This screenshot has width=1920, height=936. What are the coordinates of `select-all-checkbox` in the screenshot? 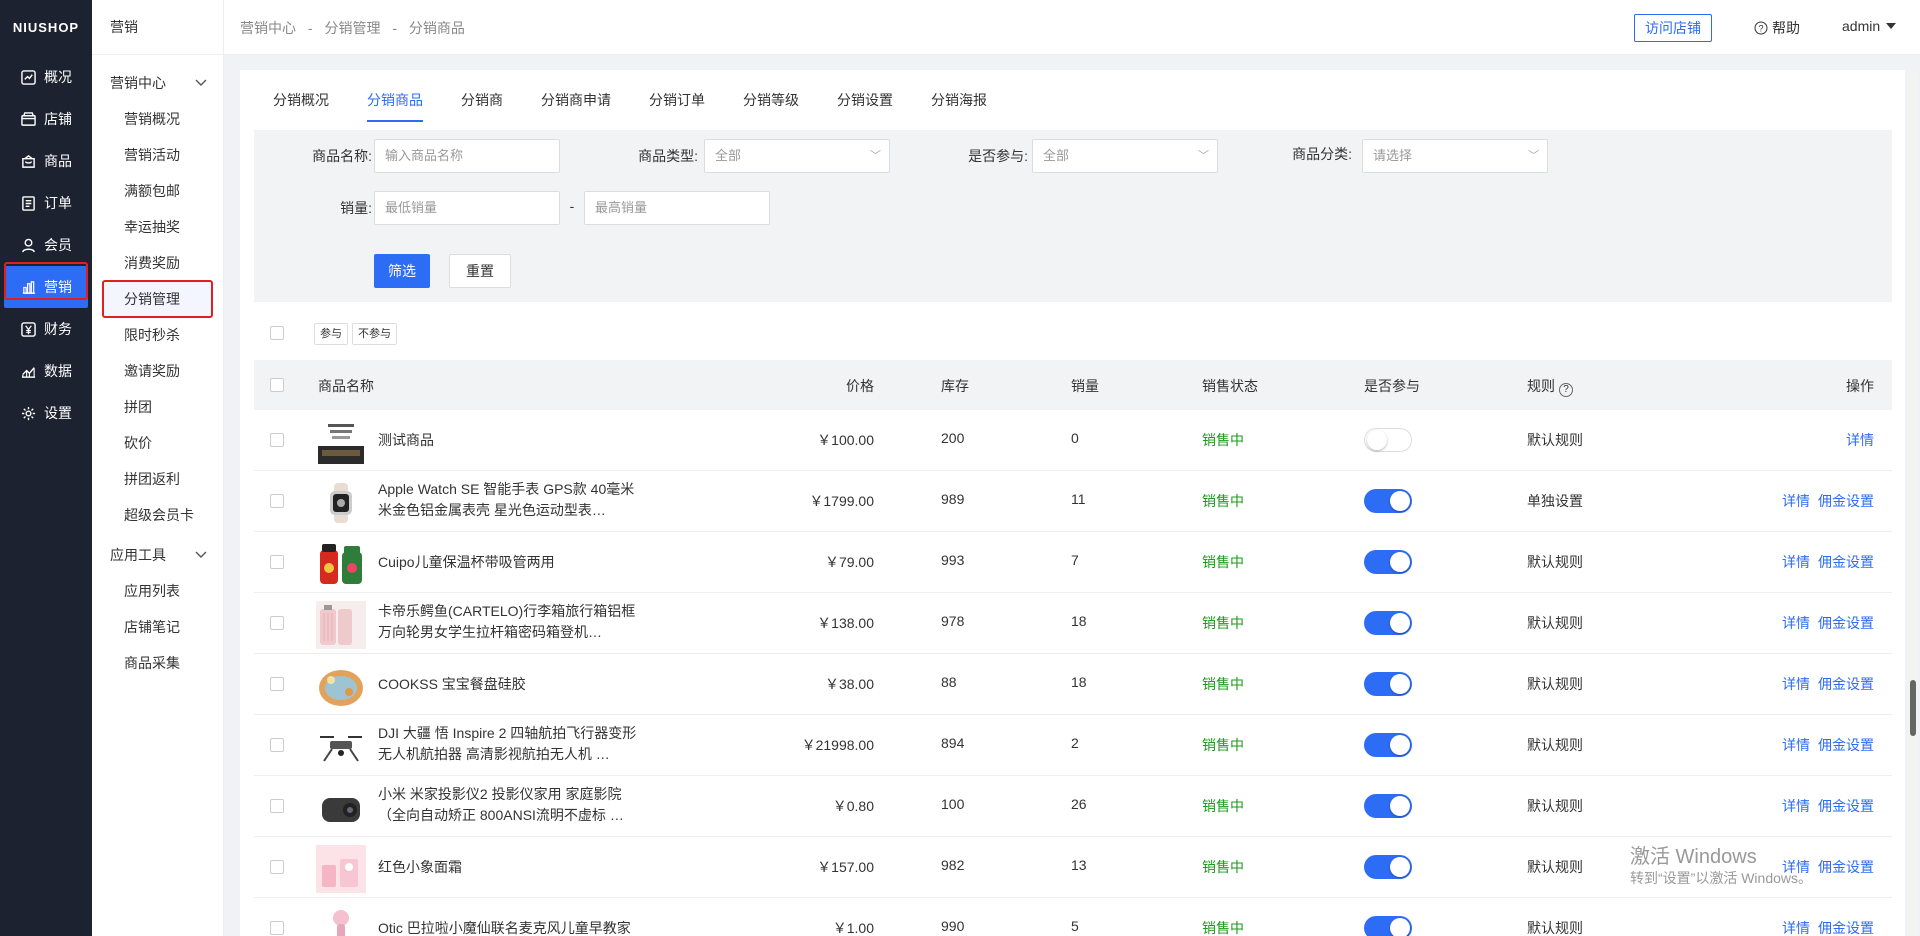 It's located at (277, 333).